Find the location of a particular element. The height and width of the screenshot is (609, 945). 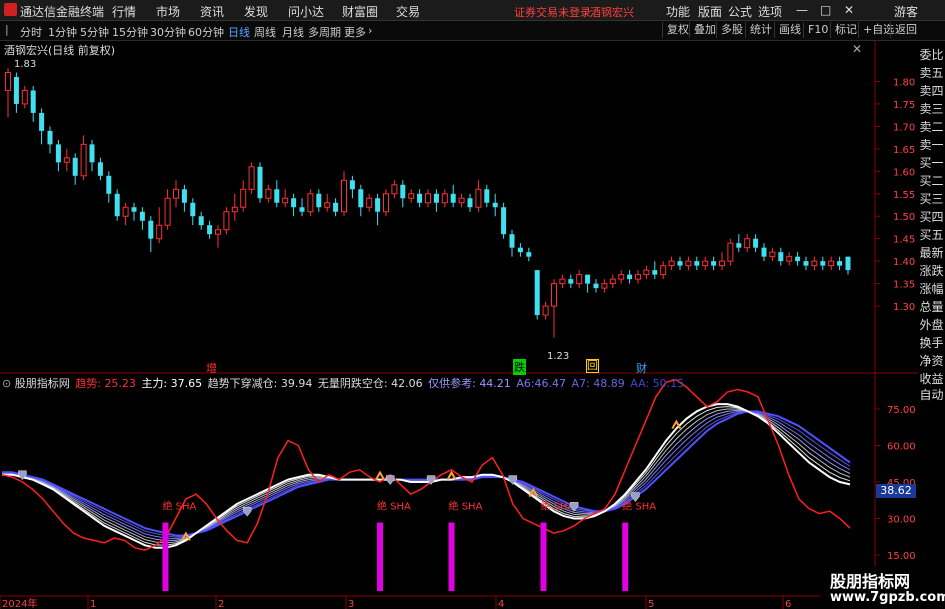

menu-markets: 市场 is located at coordinates (168, 11).